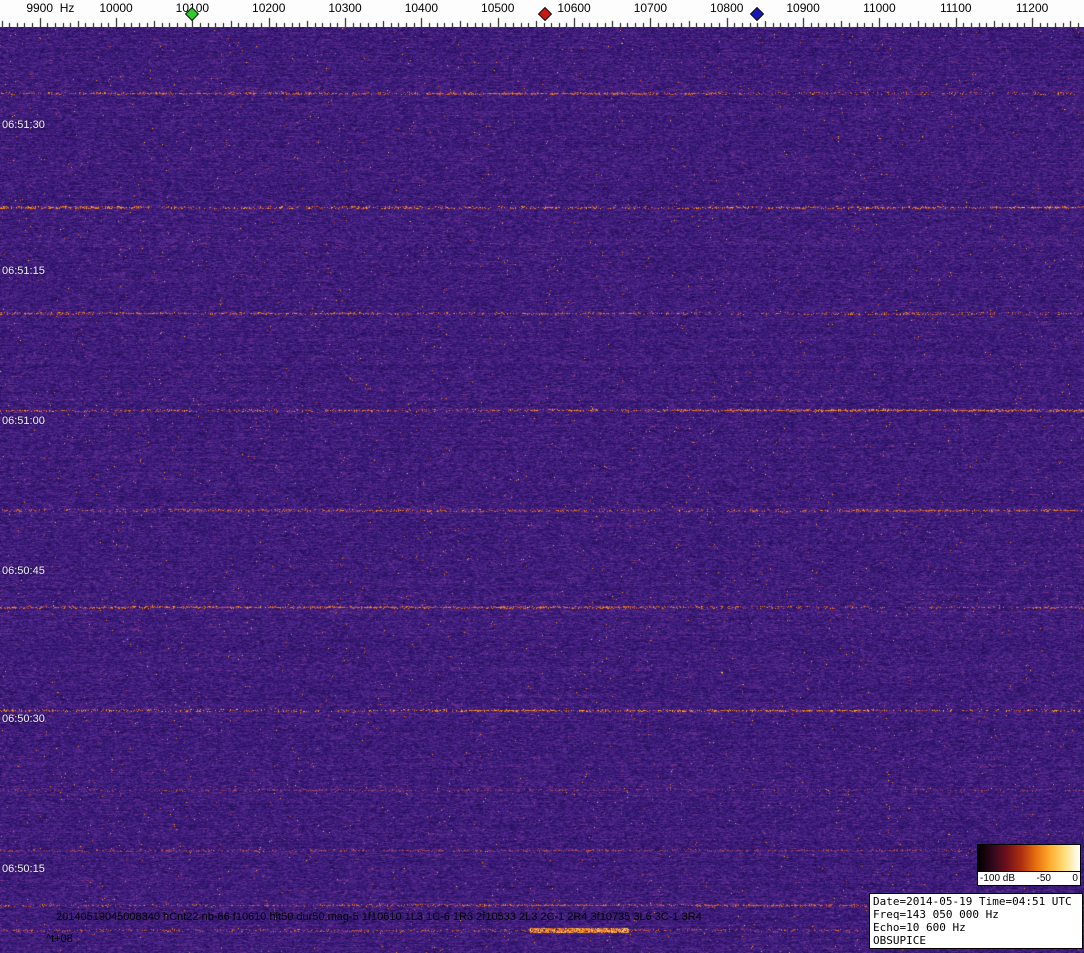  I want to click on freq-tick-label: 11000, so click(879, 8).